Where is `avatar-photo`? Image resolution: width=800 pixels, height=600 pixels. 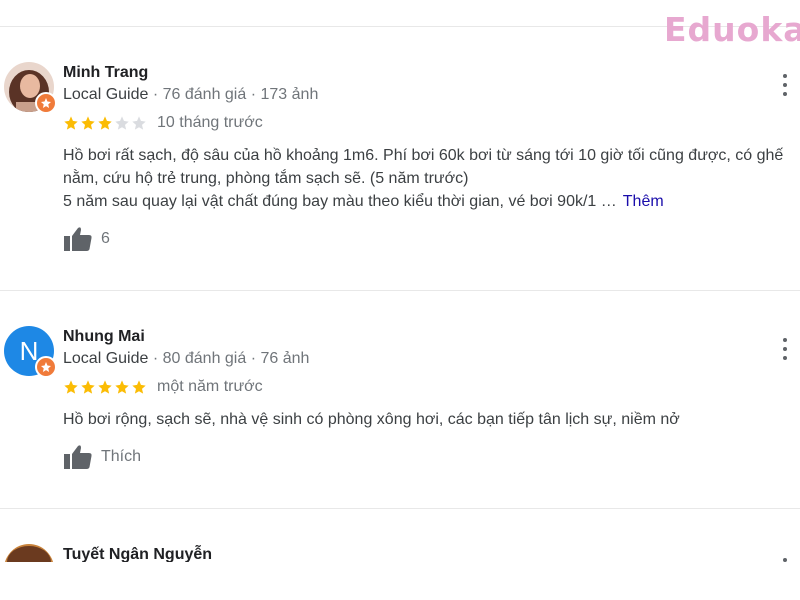 avatar-photo is located at coordinates (29, 553).